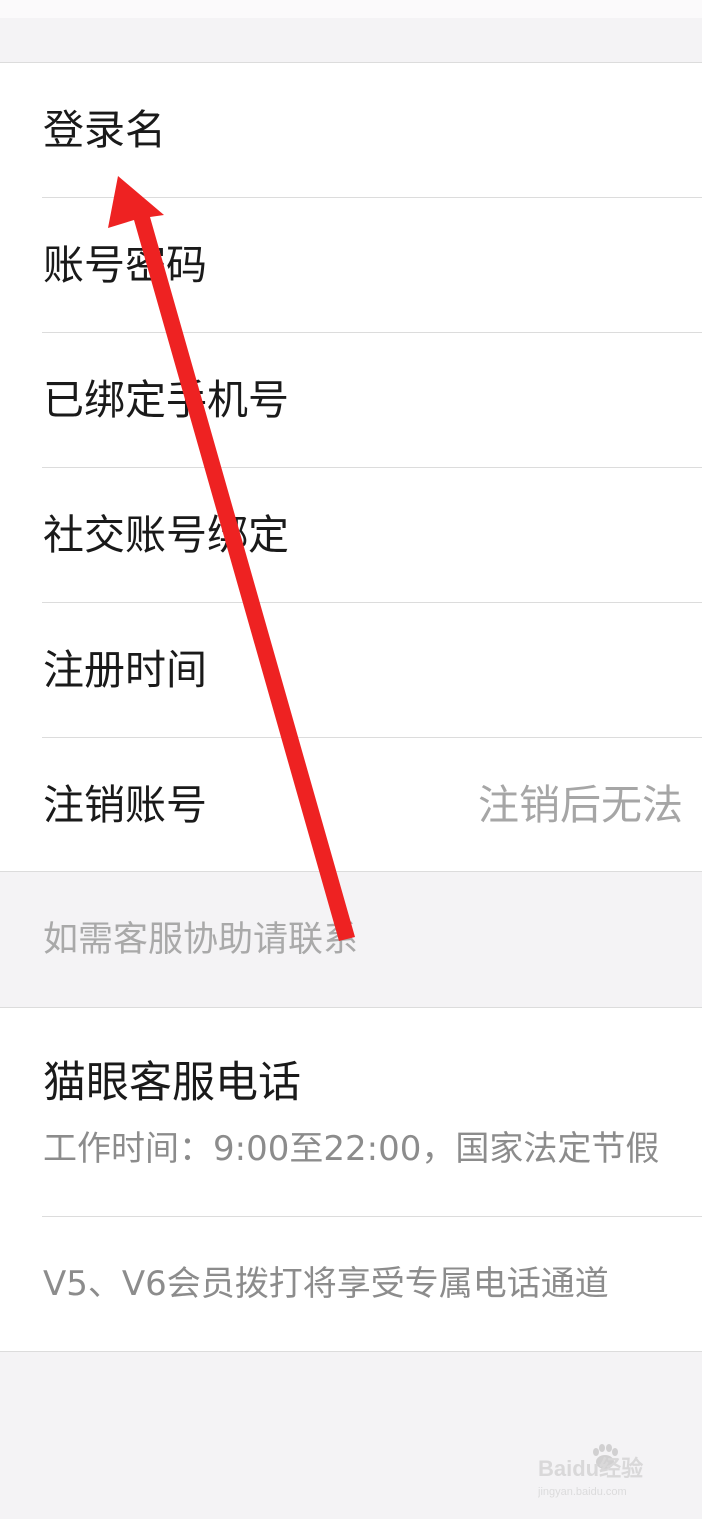 The width and height of the screenshot is (702, 1519). Describe the element at coordinates (351, 9) in the screenshot. I see `top-bar-edge` at that location.